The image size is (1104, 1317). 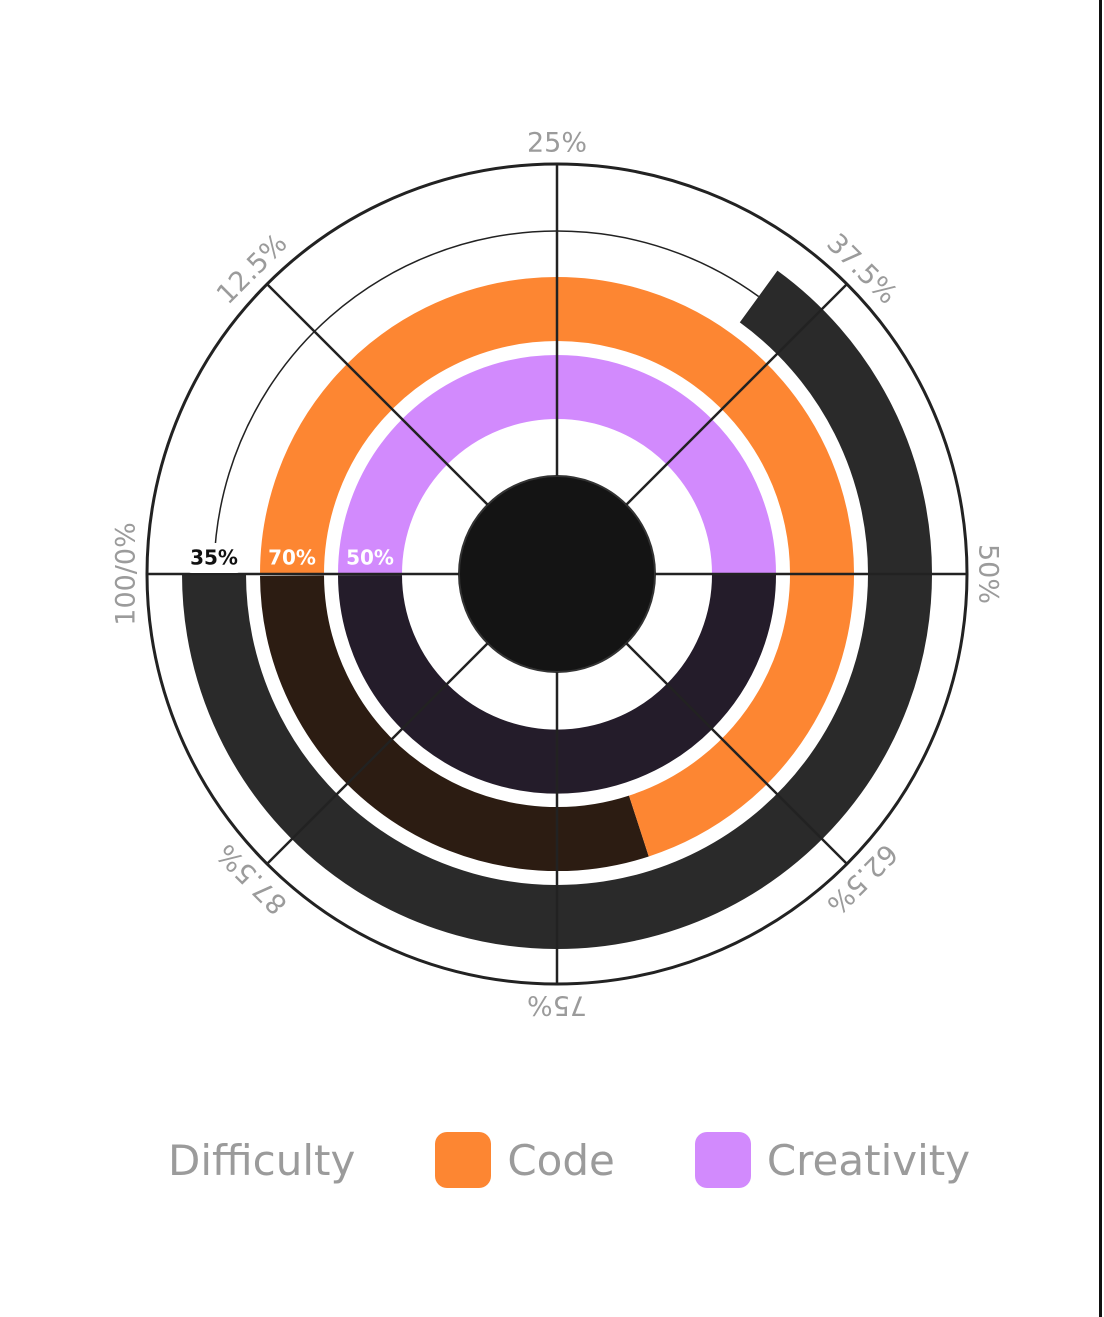 What do you see at coordinates (988, 574) in the screenshot?
I see `axis-label: 50%` at bounding box center [988, 574].